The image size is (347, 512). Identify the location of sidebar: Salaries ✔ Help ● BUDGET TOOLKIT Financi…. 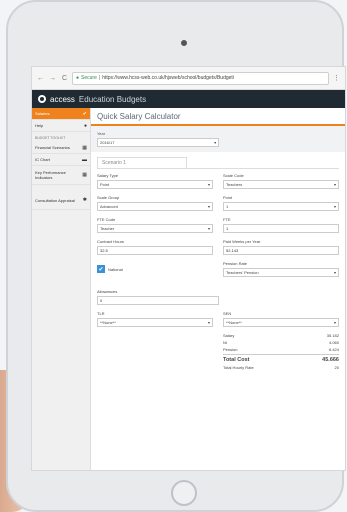
(61, 289).